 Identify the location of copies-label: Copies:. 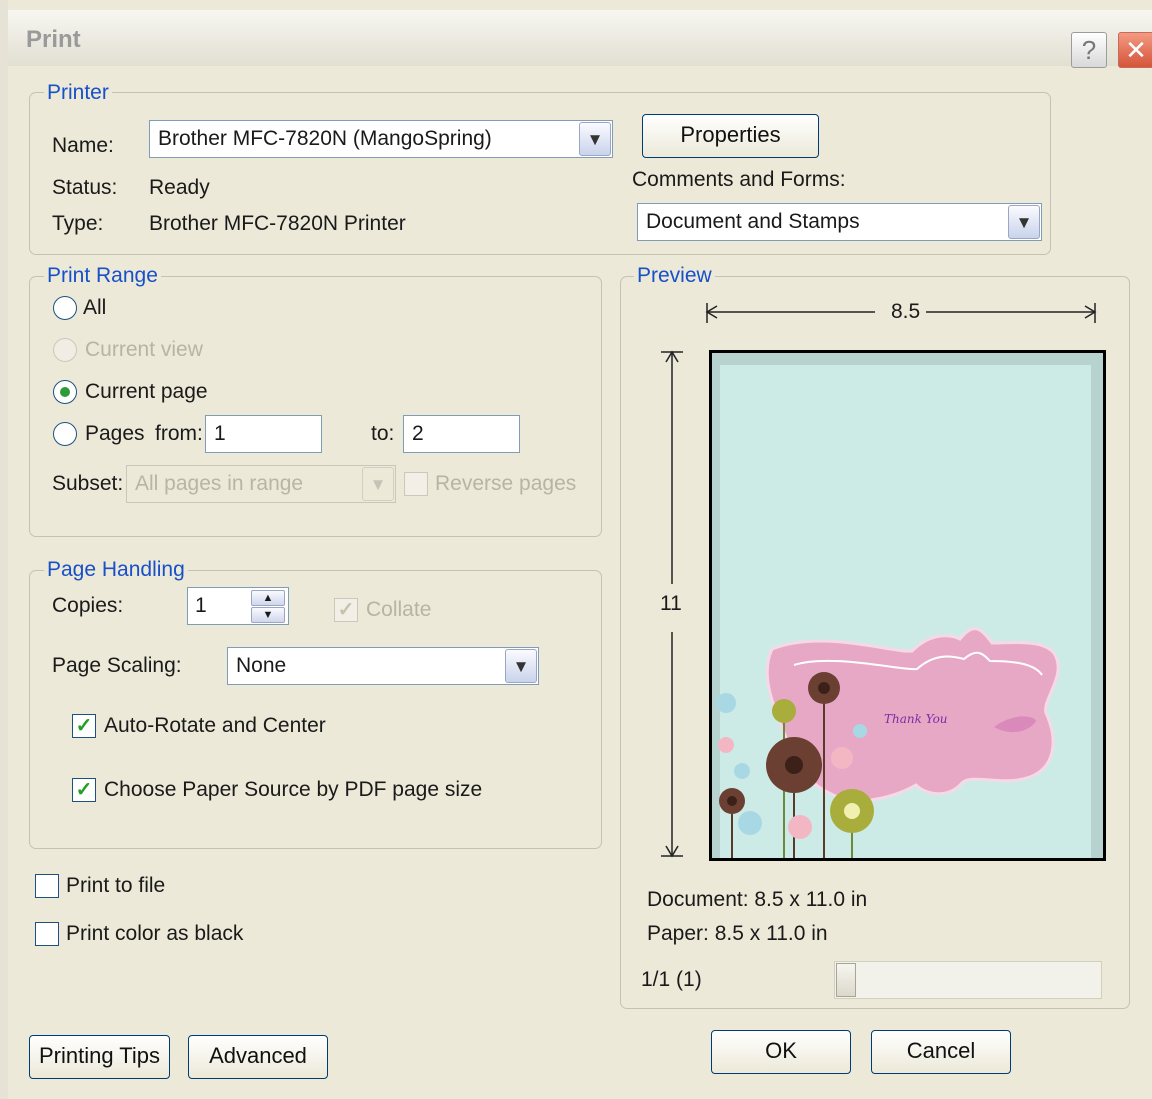
(88, 605).